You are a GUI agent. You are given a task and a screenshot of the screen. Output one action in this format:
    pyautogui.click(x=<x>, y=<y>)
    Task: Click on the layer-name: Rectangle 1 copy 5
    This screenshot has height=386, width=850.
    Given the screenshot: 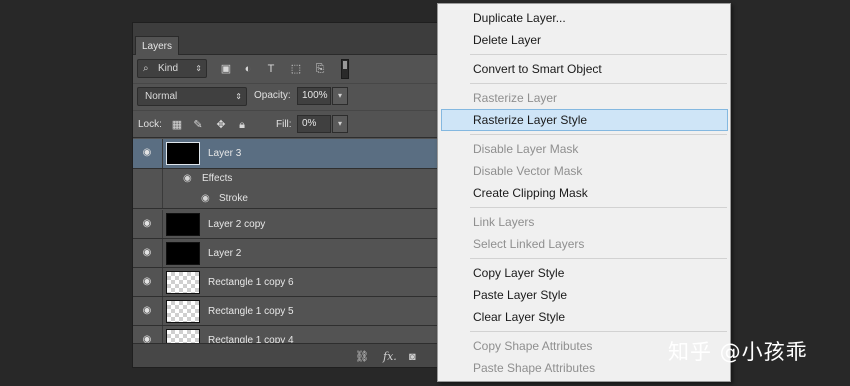 What is the action you would take?
    pyautogui.click(x=251, y=311)
    